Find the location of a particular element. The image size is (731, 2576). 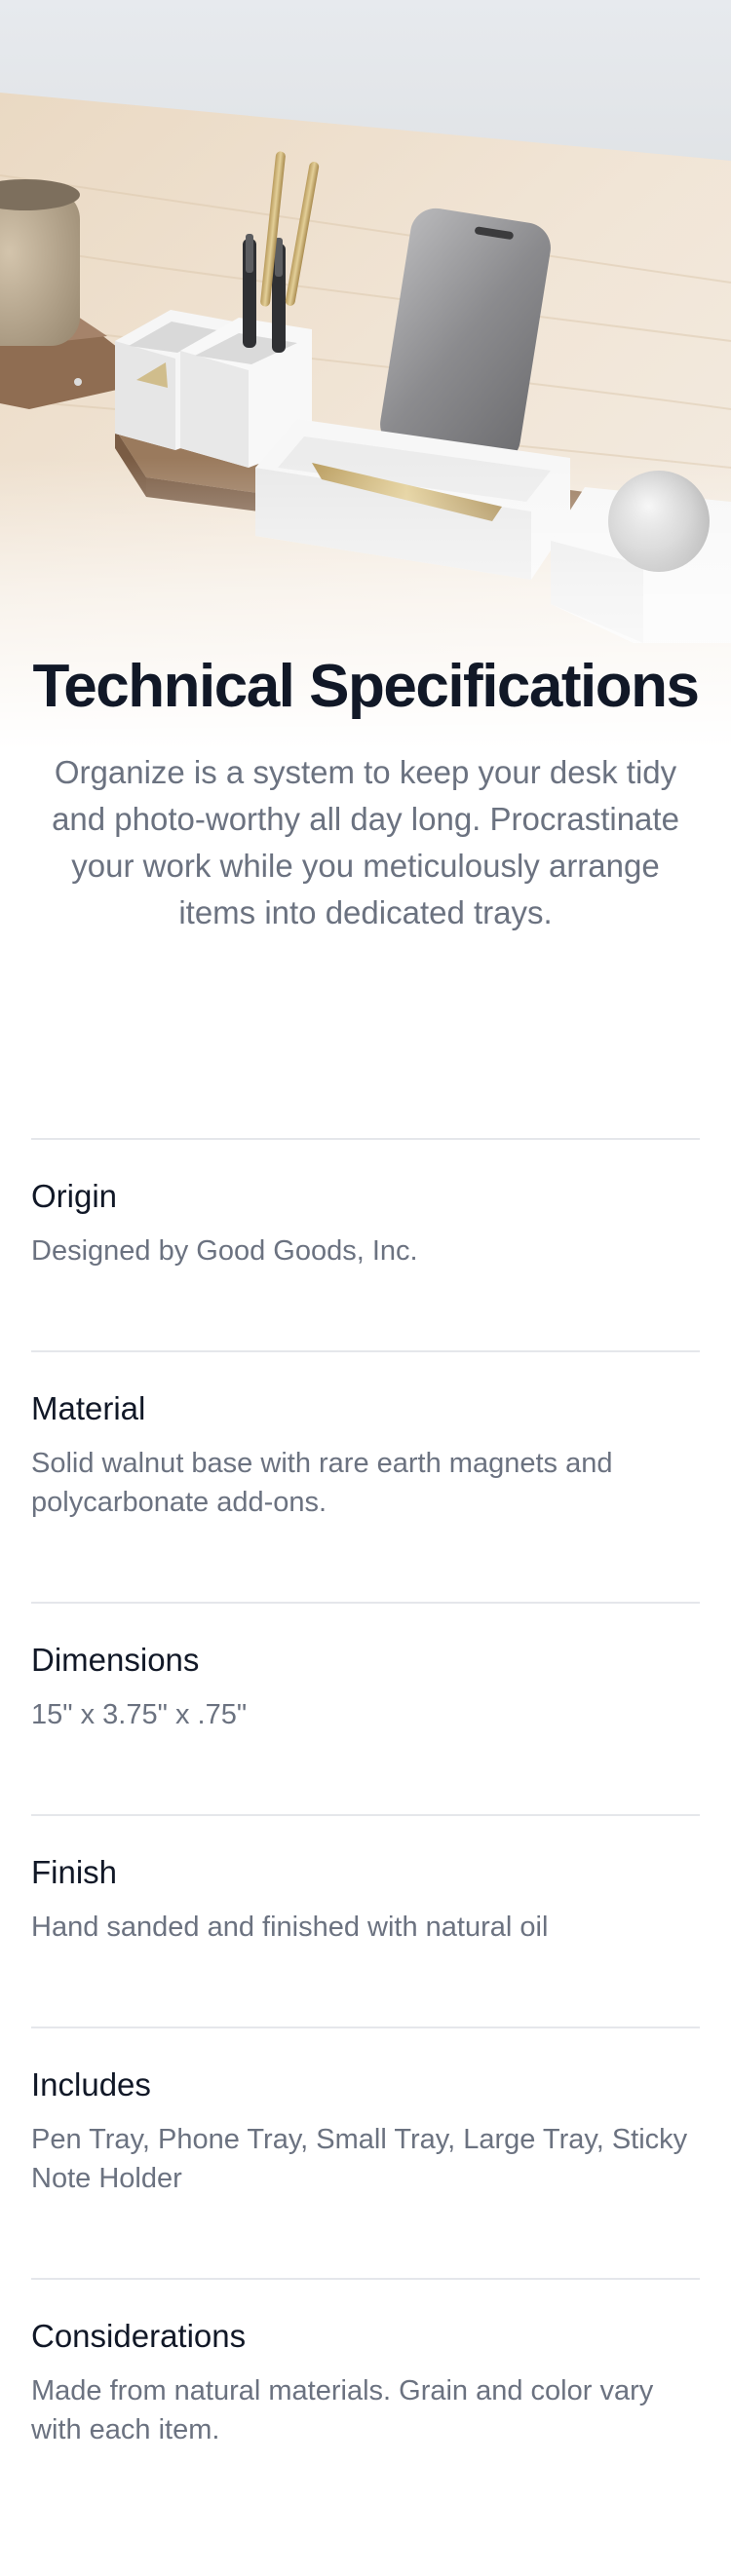

spec-name: Considerations is located at coordinates (139, 2336).